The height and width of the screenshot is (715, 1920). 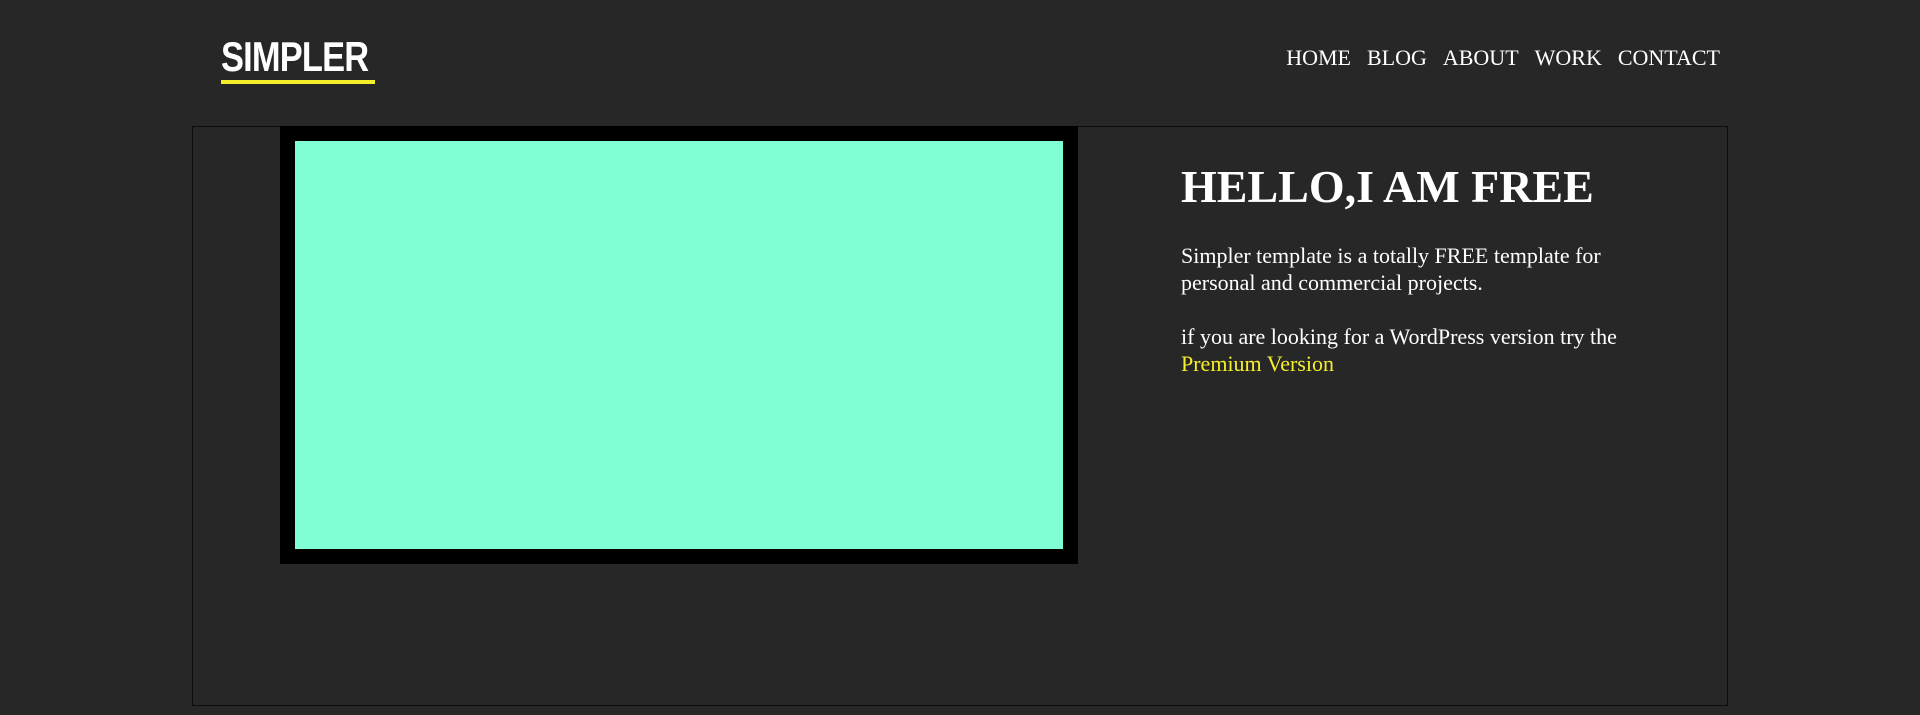 I want to click on logo-underline, so click(x=298, y=82).